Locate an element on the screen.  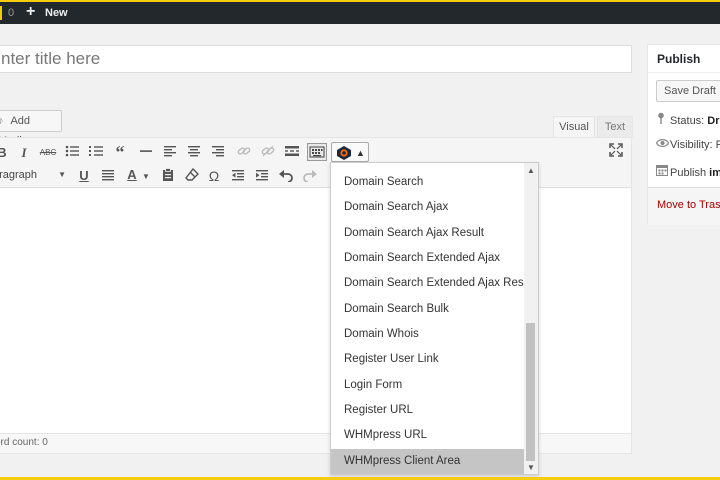
add-media-button: ♪ Add Media is located at coordinates (31, 128).